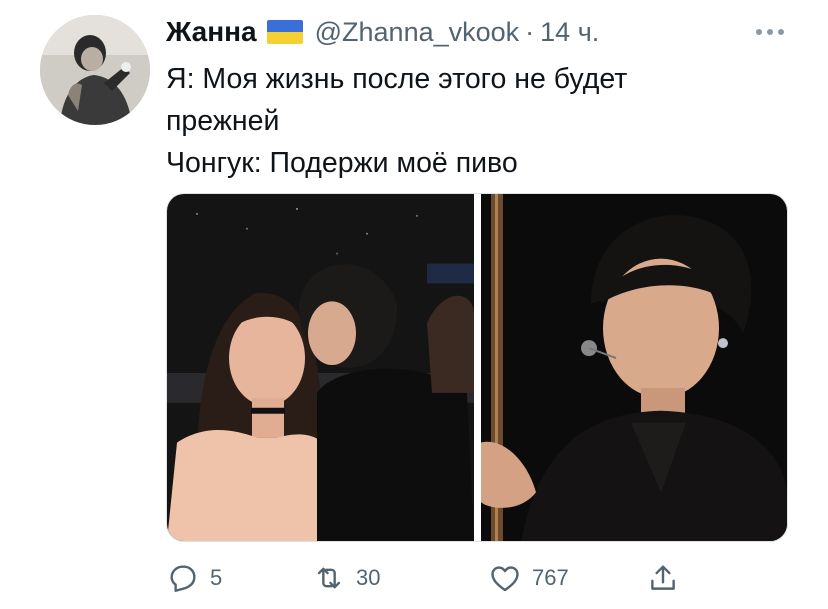  Describe the element at coordinates (216, 577) in the screenshot. I see `reply-count: 5` at that location.